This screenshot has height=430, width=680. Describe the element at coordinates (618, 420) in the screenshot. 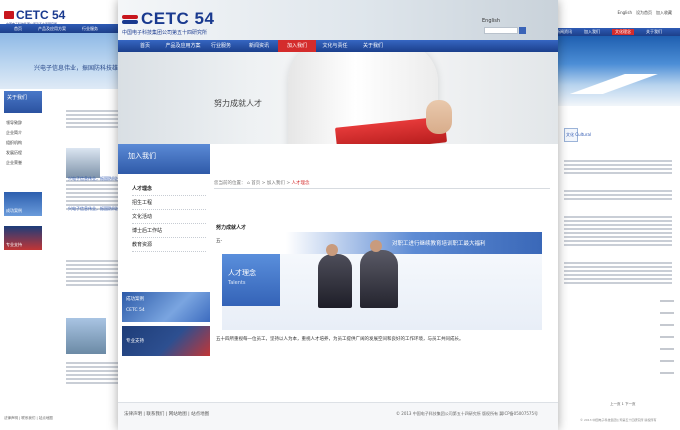

I see `right-footer: © 2013 中国电子科技集团公司第五十四研究所 版权所有` at that location.